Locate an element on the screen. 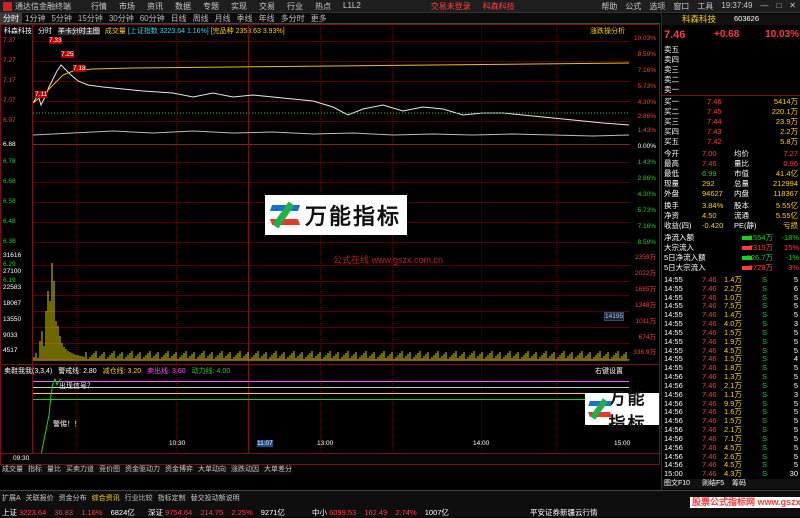 The height and width of the screenshot is (518, 800). flow-pct: 3% is located at coordinates (793, 267).